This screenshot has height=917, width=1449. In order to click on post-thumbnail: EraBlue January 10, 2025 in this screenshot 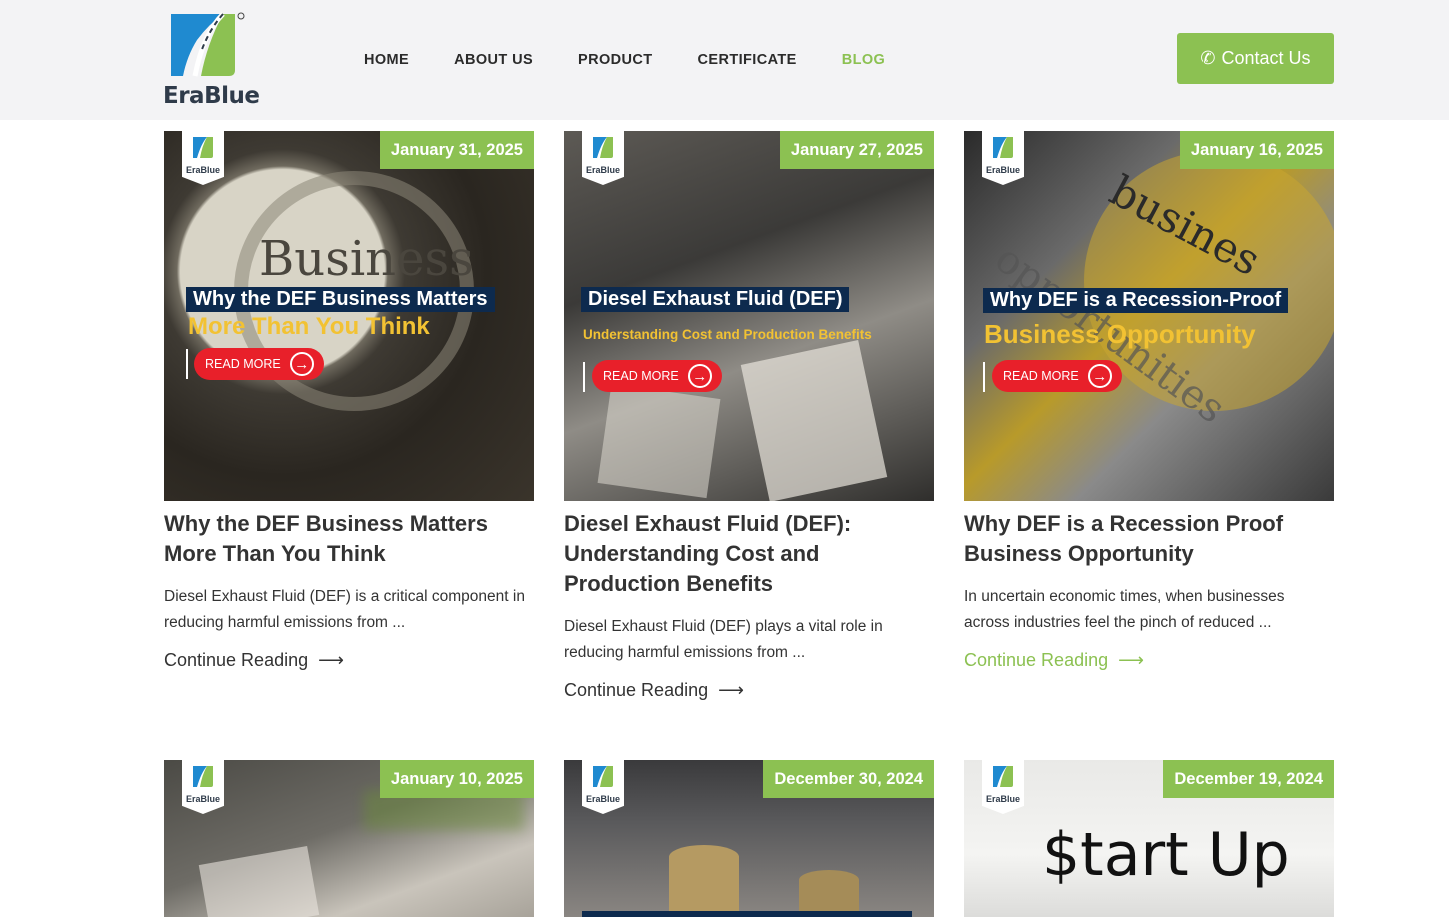, I will do `click(349, 838)`.